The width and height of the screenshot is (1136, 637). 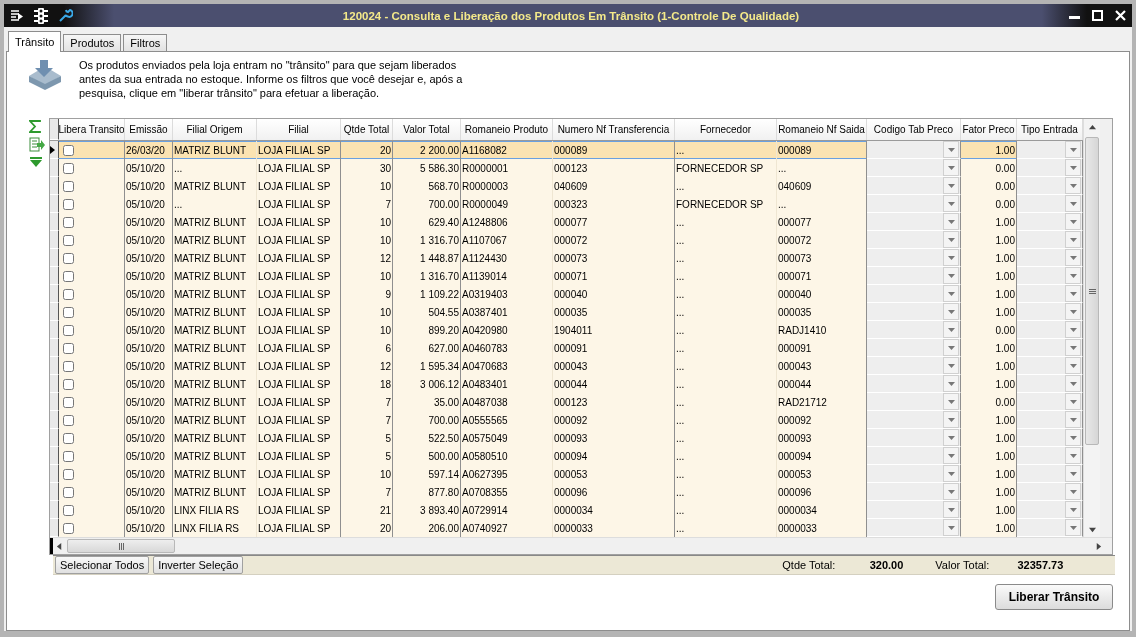 I want to click on menu-arrow-icon, so click(x=17, y=15).